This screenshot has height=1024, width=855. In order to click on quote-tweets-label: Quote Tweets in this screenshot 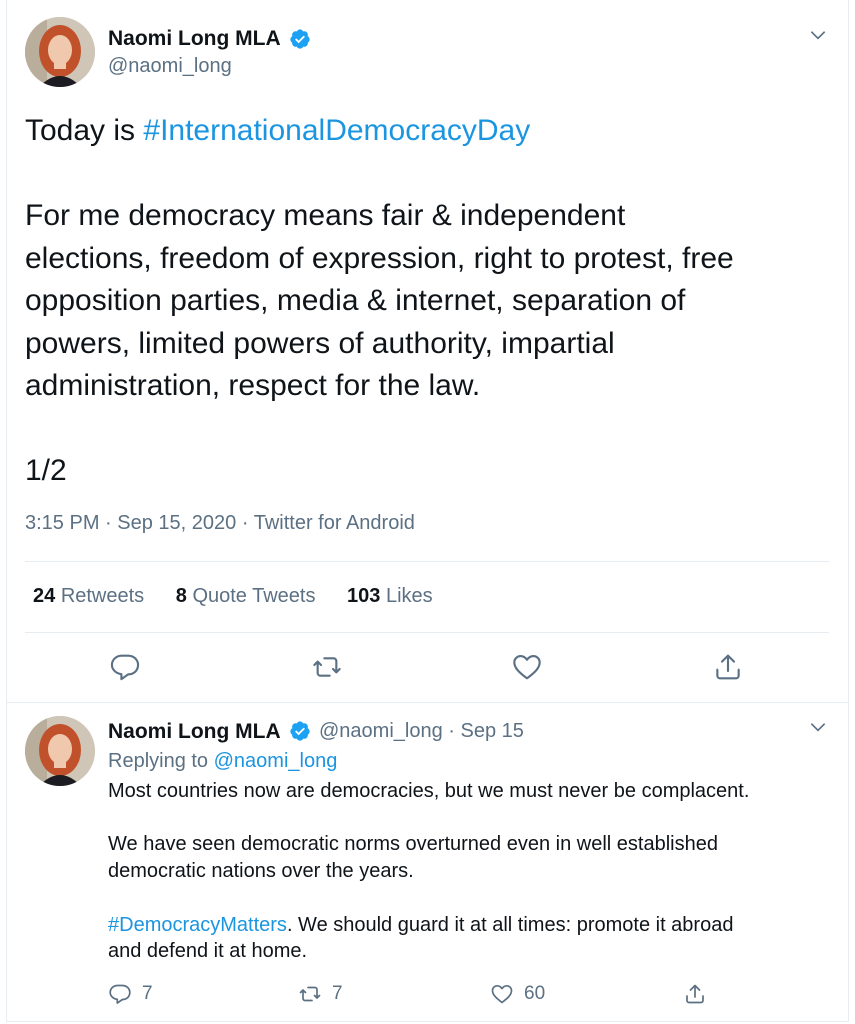, I will do `click(254, 596)`.